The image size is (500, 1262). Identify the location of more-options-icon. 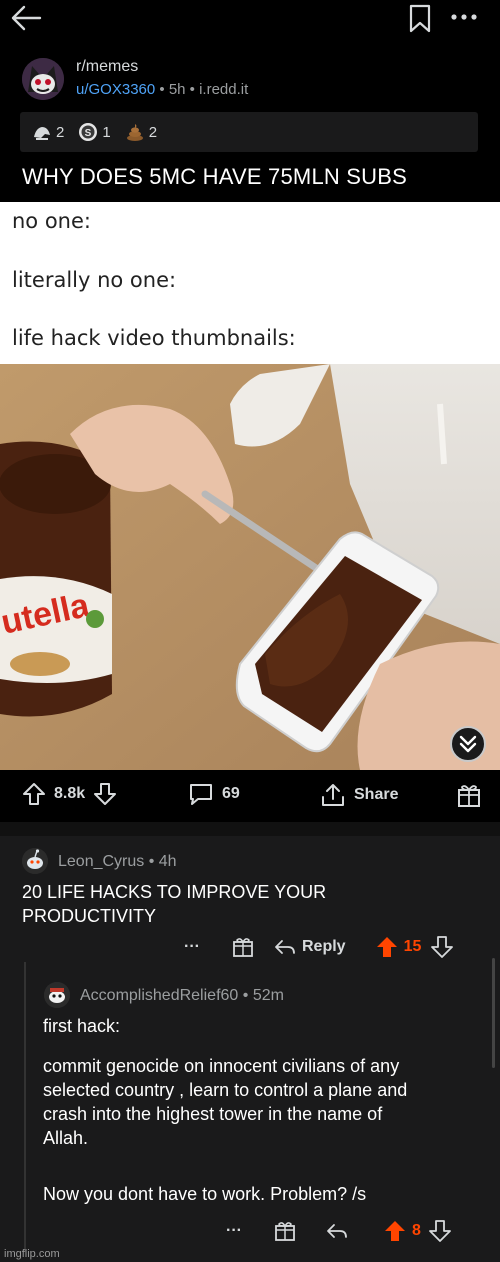
(464, 17).